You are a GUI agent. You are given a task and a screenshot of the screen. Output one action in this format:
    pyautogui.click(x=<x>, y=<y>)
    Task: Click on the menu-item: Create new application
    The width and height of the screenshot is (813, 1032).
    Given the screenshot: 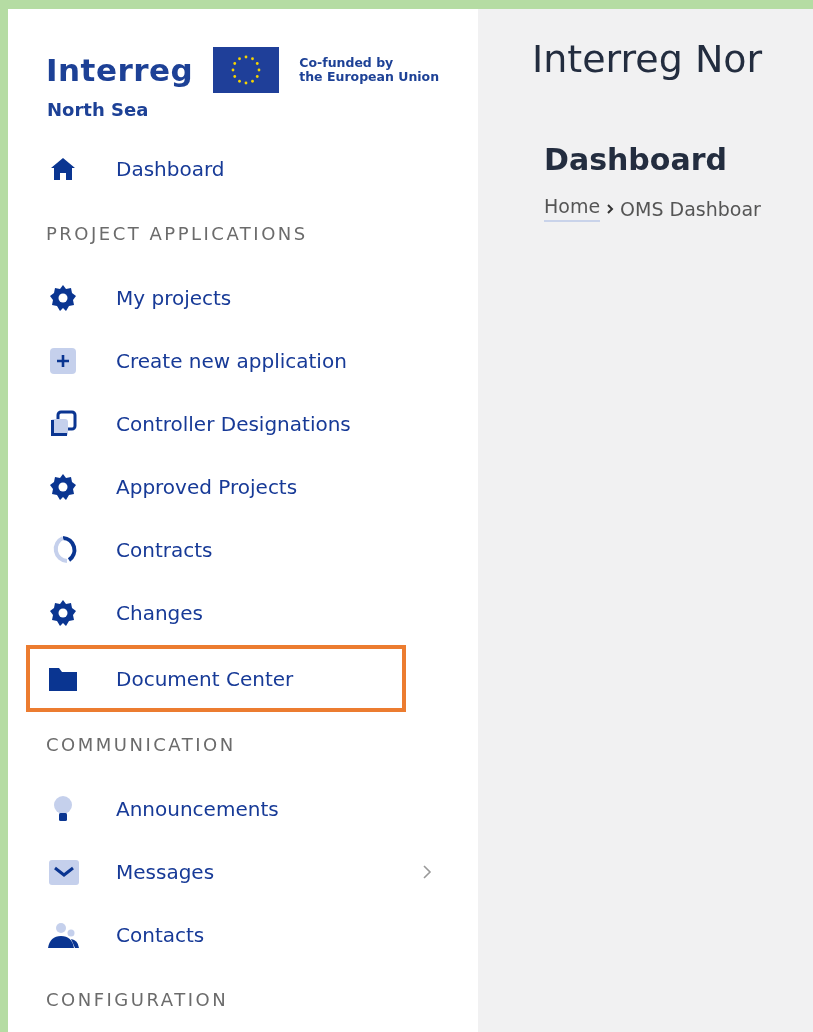 What is the action you would take?
    pyautogui.click(x=232, y=361)
    